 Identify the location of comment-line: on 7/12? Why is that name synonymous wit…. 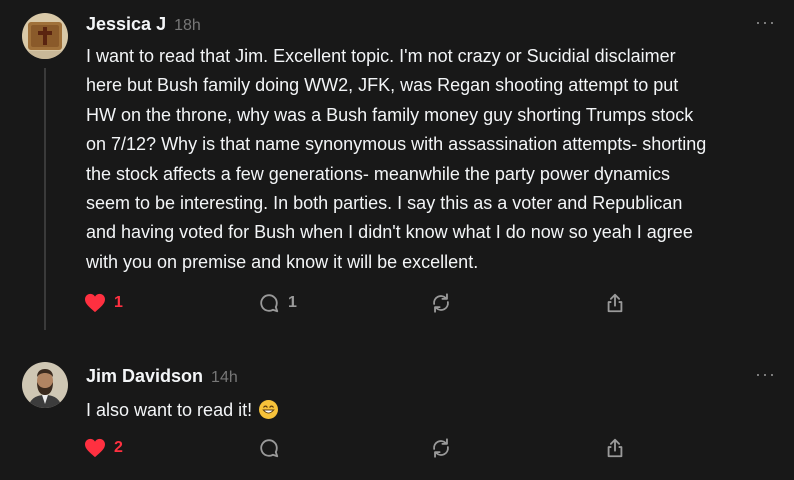
(396, 144).